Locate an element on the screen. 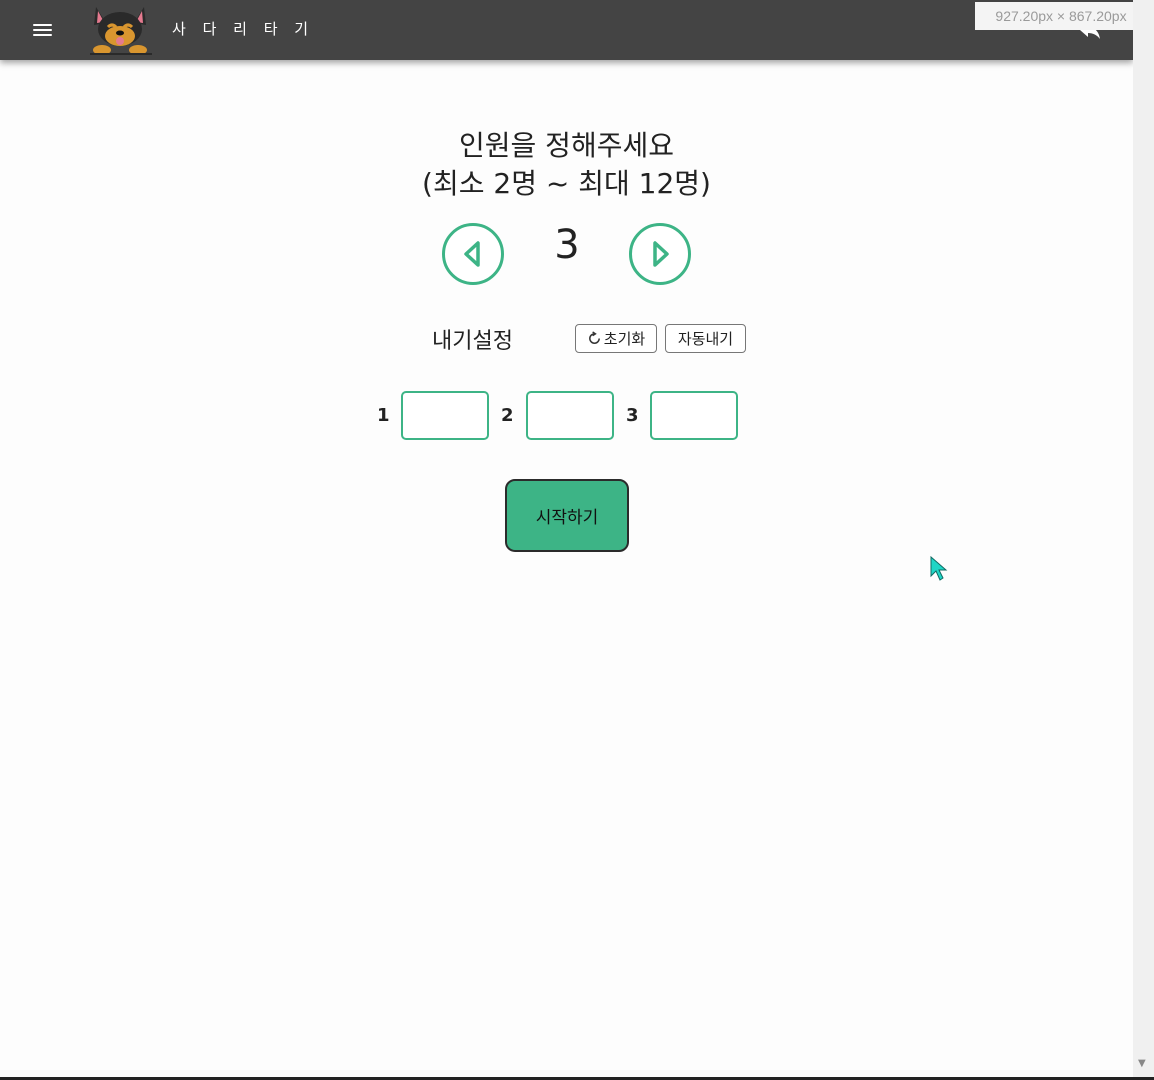 Image resolution: width=1154 pixels, height=1080 pixels. auto-bet-button: 자동내기 is located at coordinates (705, 338).